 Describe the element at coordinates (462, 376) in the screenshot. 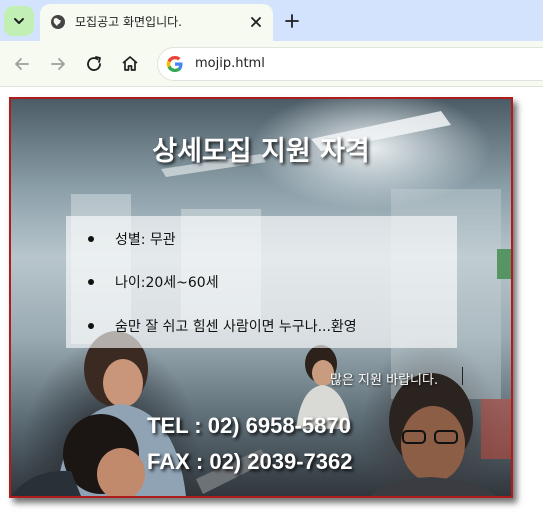

I see `text-cursor` at that location.